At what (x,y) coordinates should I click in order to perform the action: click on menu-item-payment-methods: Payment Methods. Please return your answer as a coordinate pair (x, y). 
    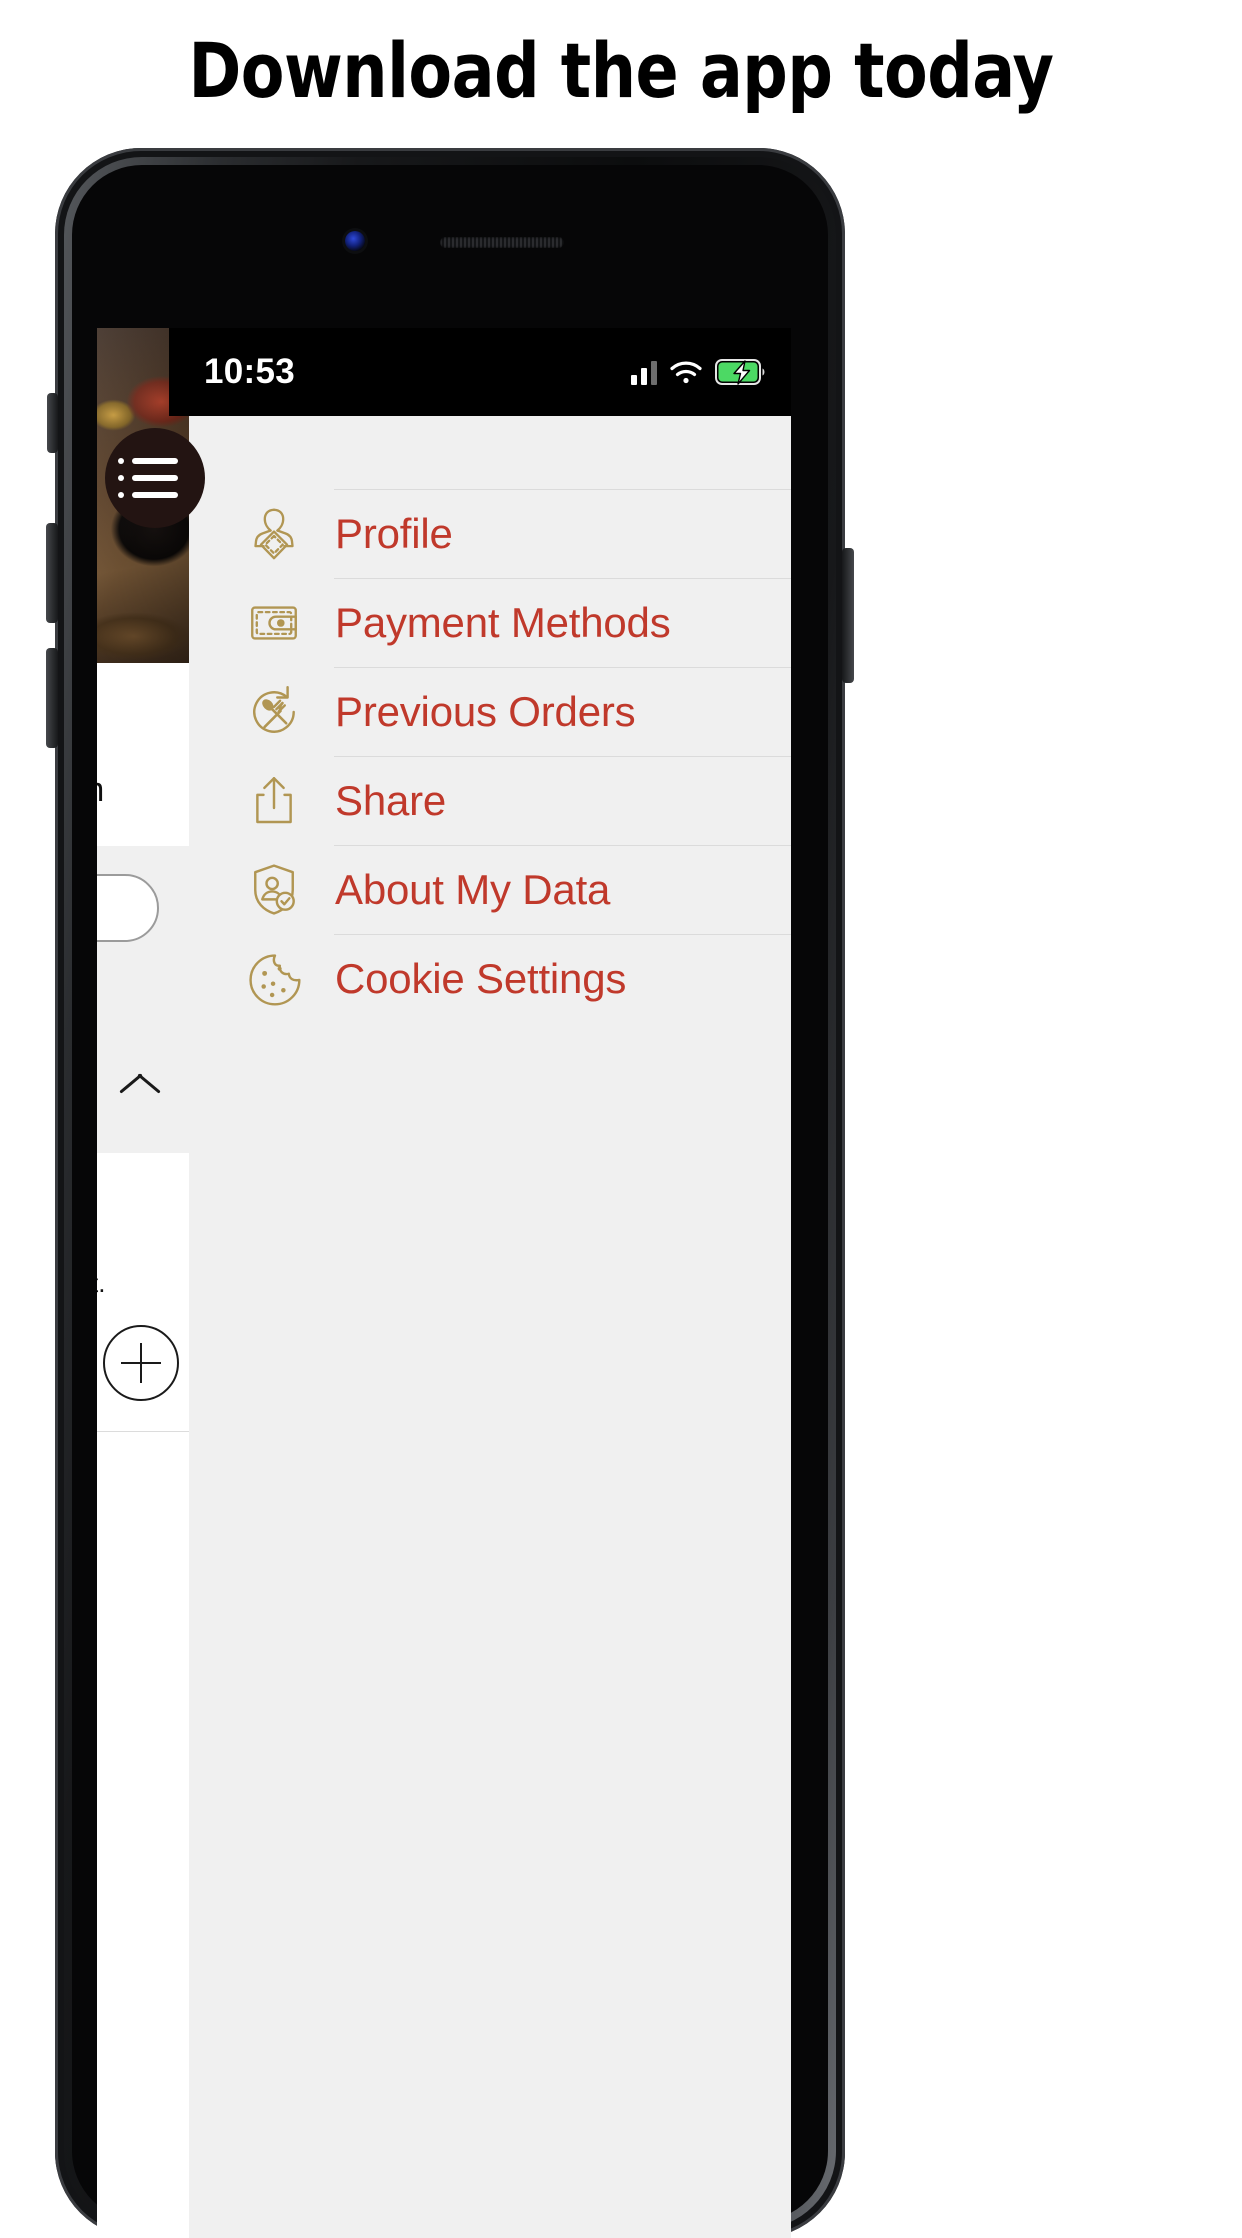
    Looking at the image, I should click on (490, 622).